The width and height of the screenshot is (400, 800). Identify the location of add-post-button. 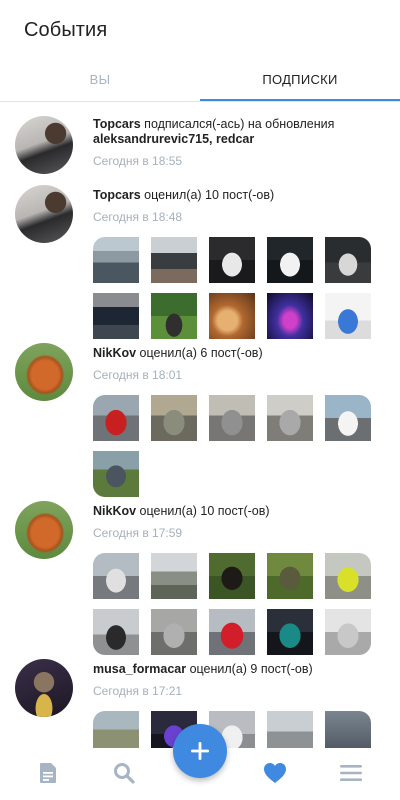
(200, 751).